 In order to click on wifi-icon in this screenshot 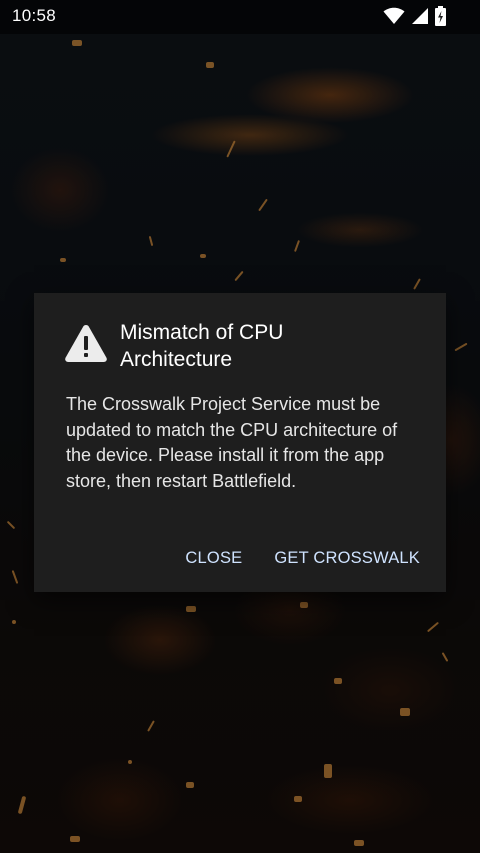, I will do `click(394, 16)`.